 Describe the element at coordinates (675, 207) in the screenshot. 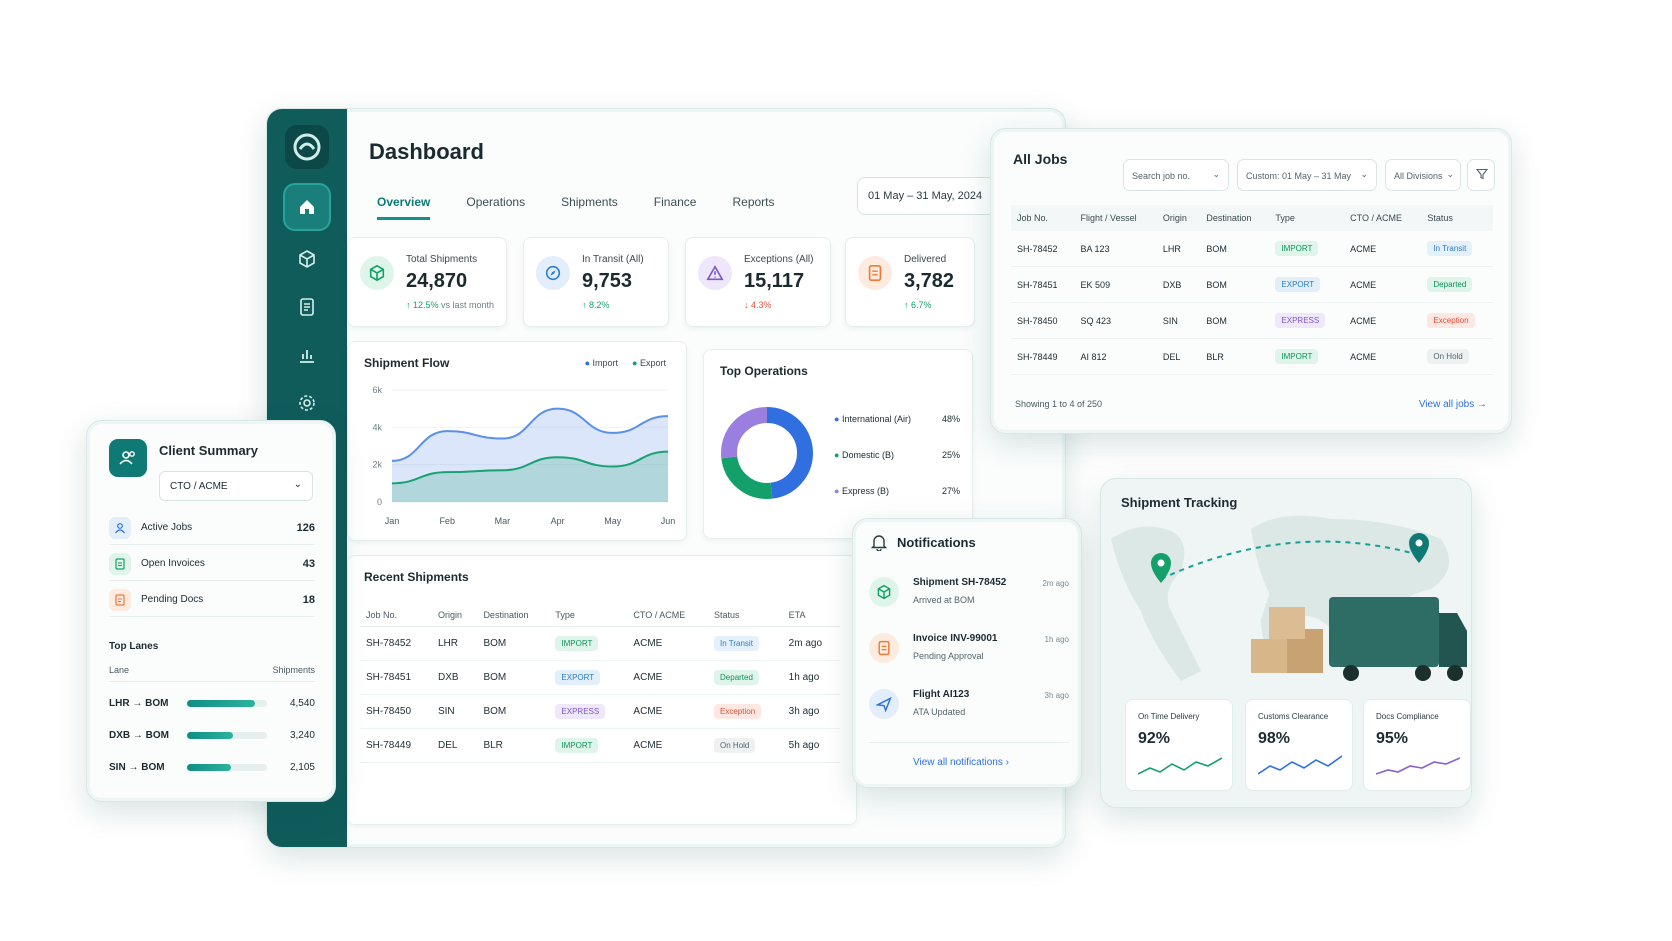

I see `tab-finance: Finance` at that location.